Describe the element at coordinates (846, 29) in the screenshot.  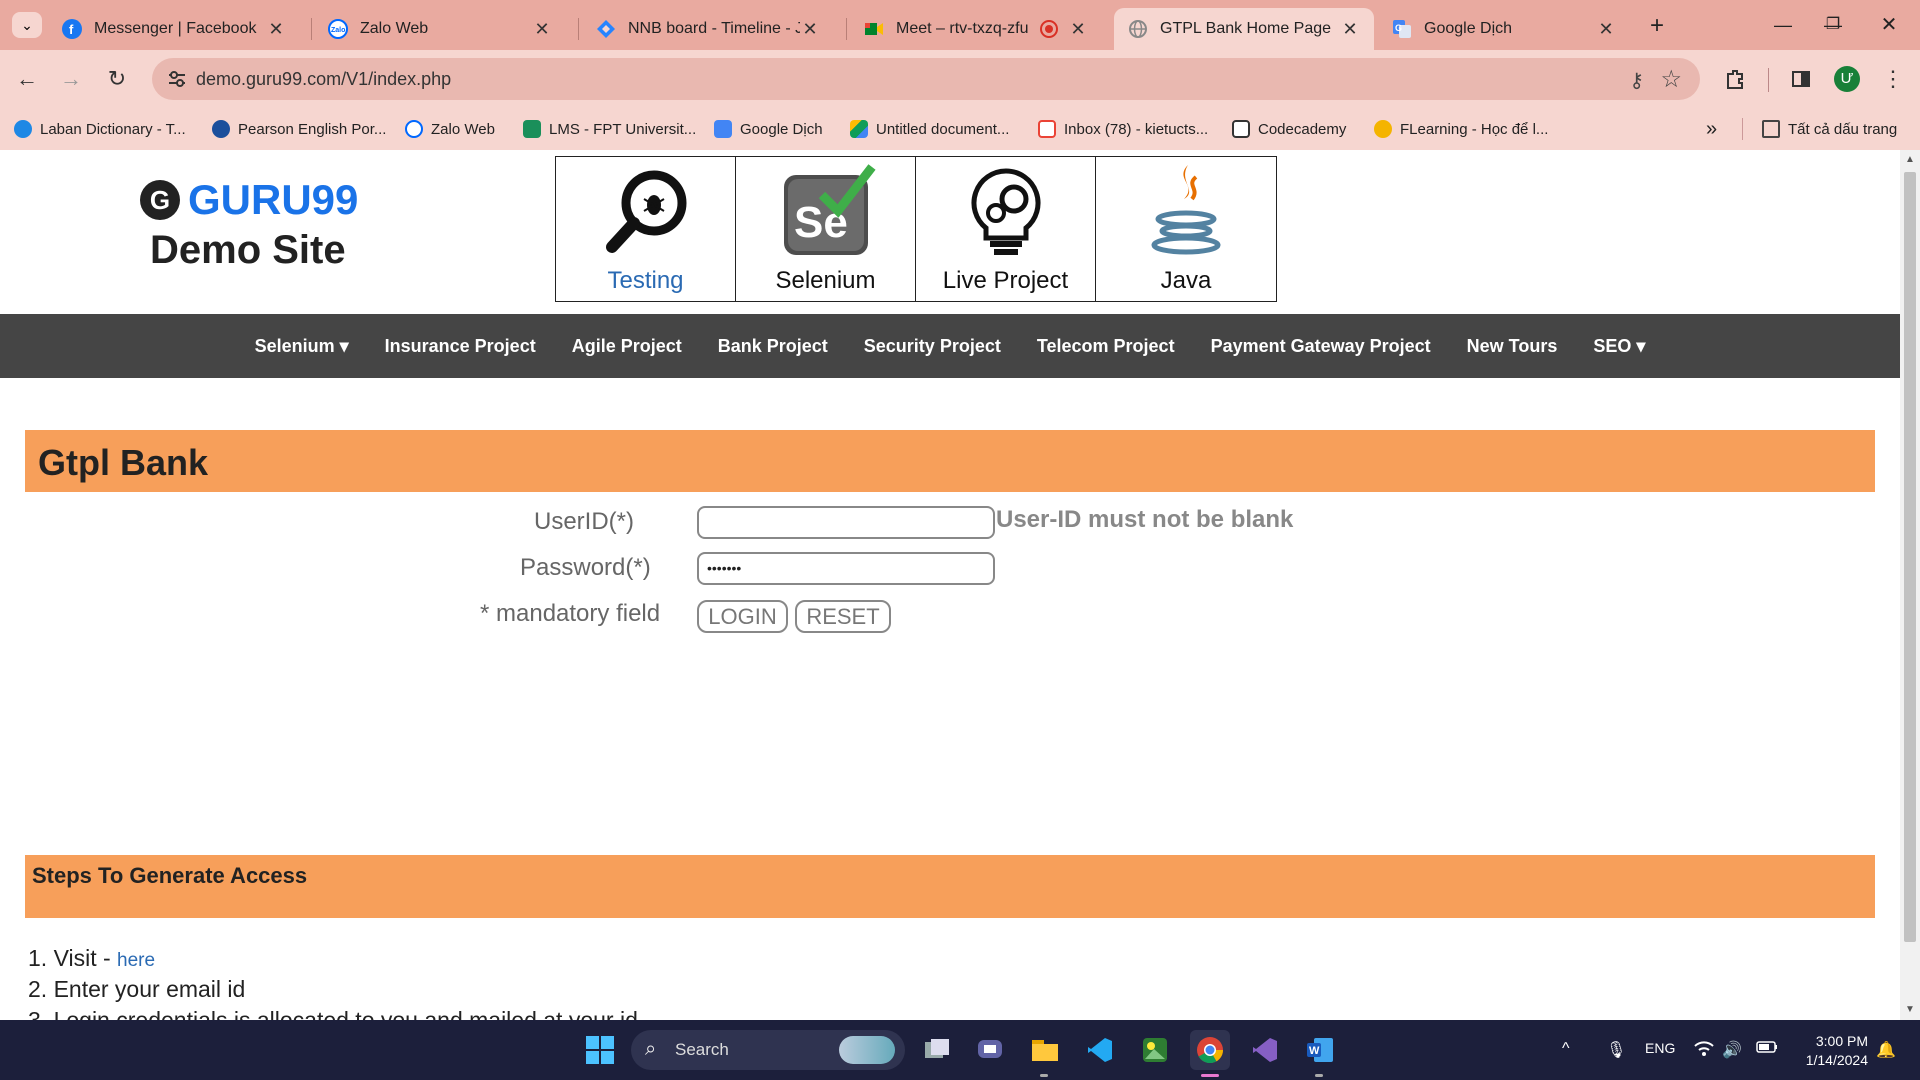
I see `tab-separator` at that location.